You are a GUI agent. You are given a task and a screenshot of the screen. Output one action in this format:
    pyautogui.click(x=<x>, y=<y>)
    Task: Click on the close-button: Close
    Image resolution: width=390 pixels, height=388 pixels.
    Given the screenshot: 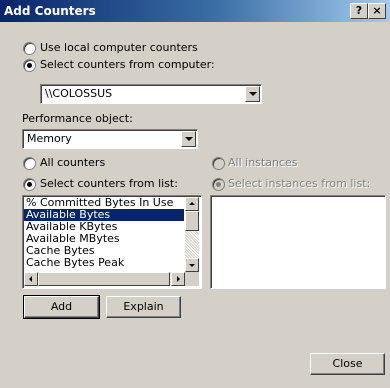 What is the action you would take?
    pyautogui.click(x=347, y=364)
    